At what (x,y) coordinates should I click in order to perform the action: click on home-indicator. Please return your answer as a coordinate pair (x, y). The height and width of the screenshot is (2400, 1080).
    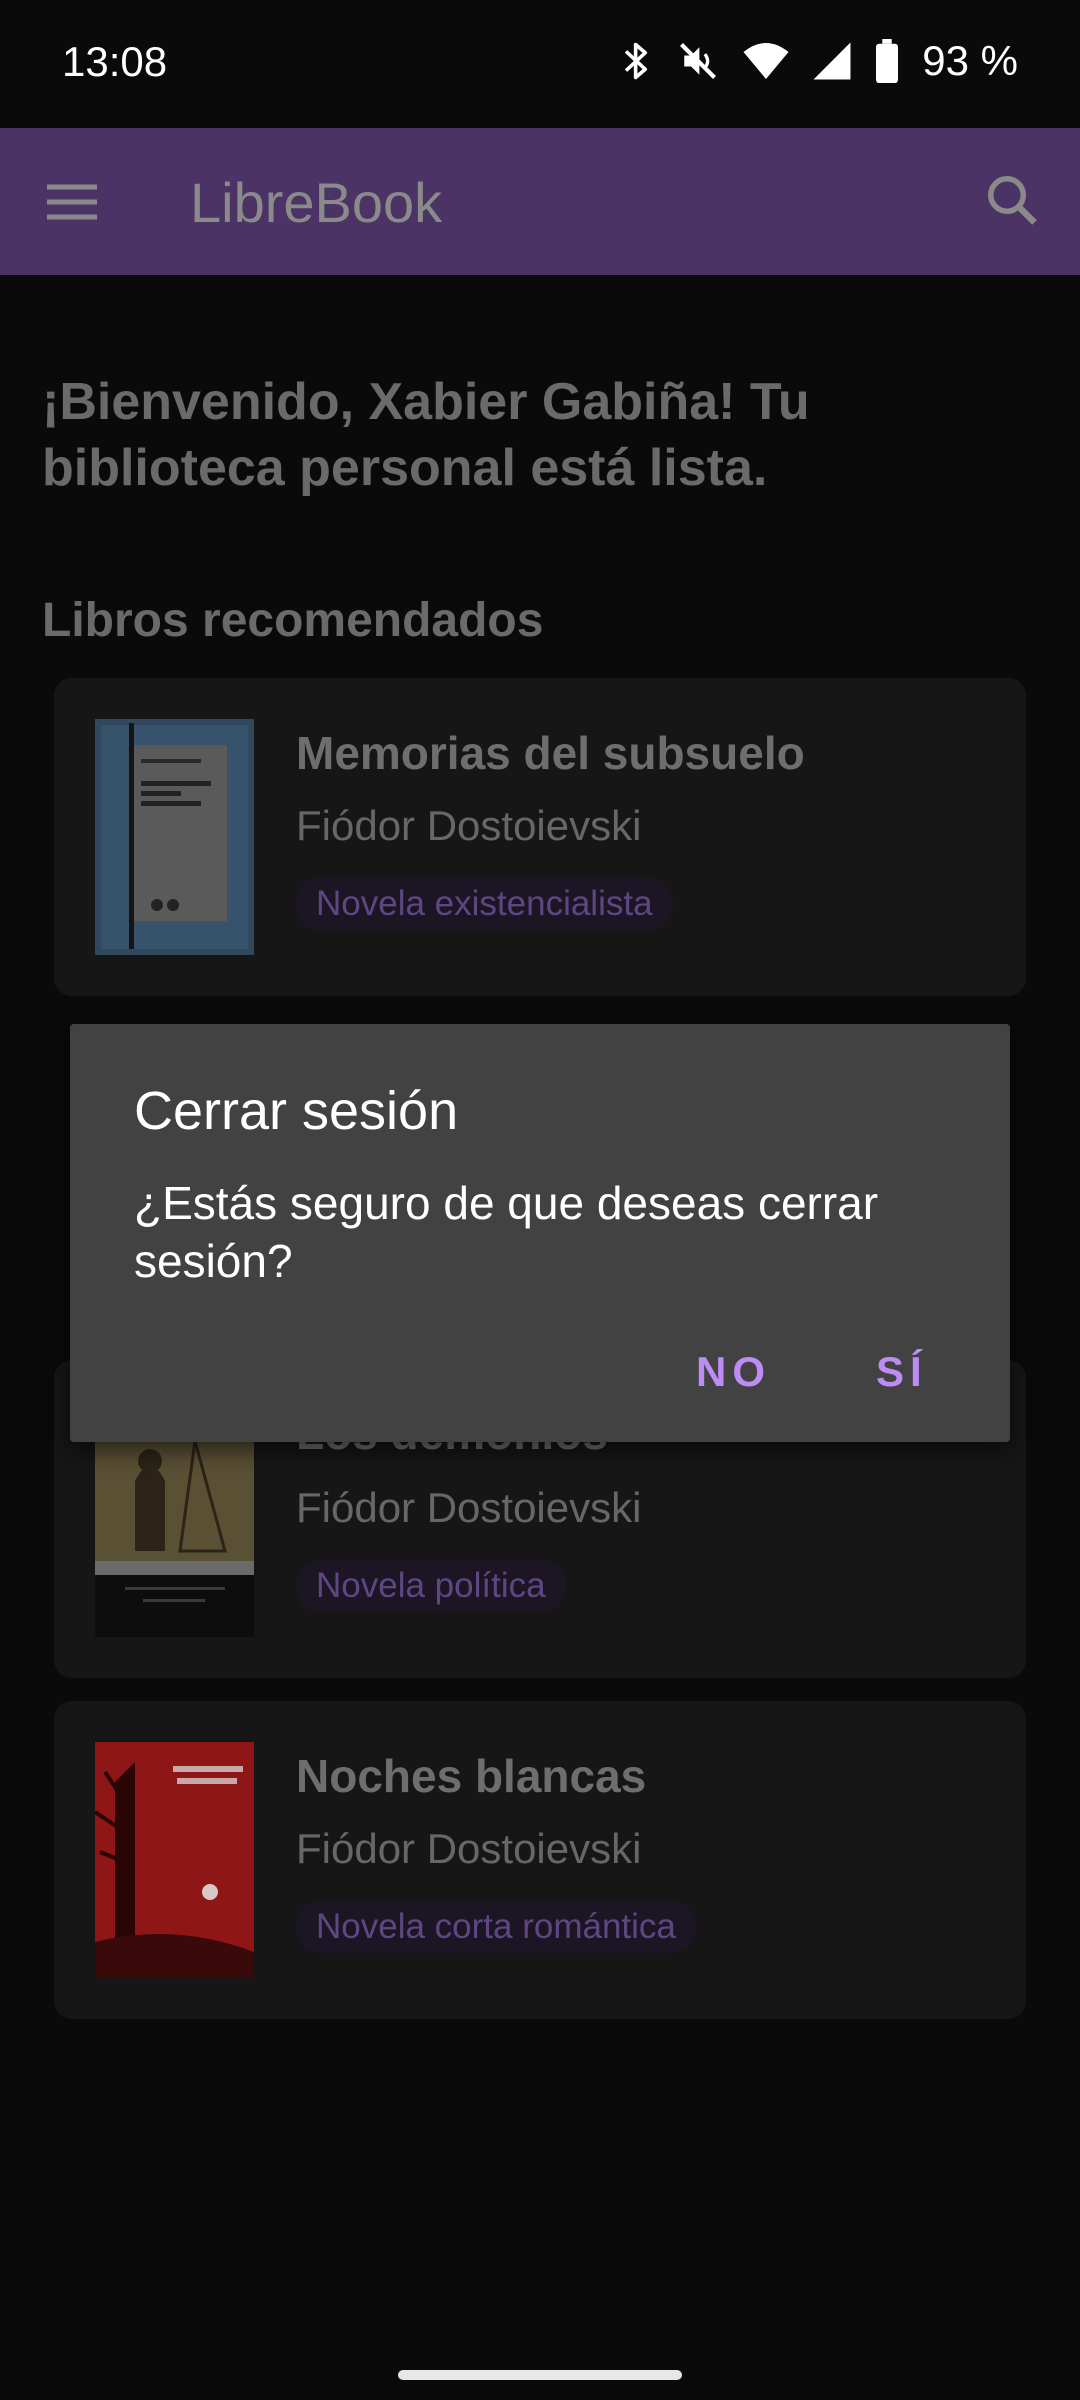
    Looking at the image, I should click on (540, 2375).